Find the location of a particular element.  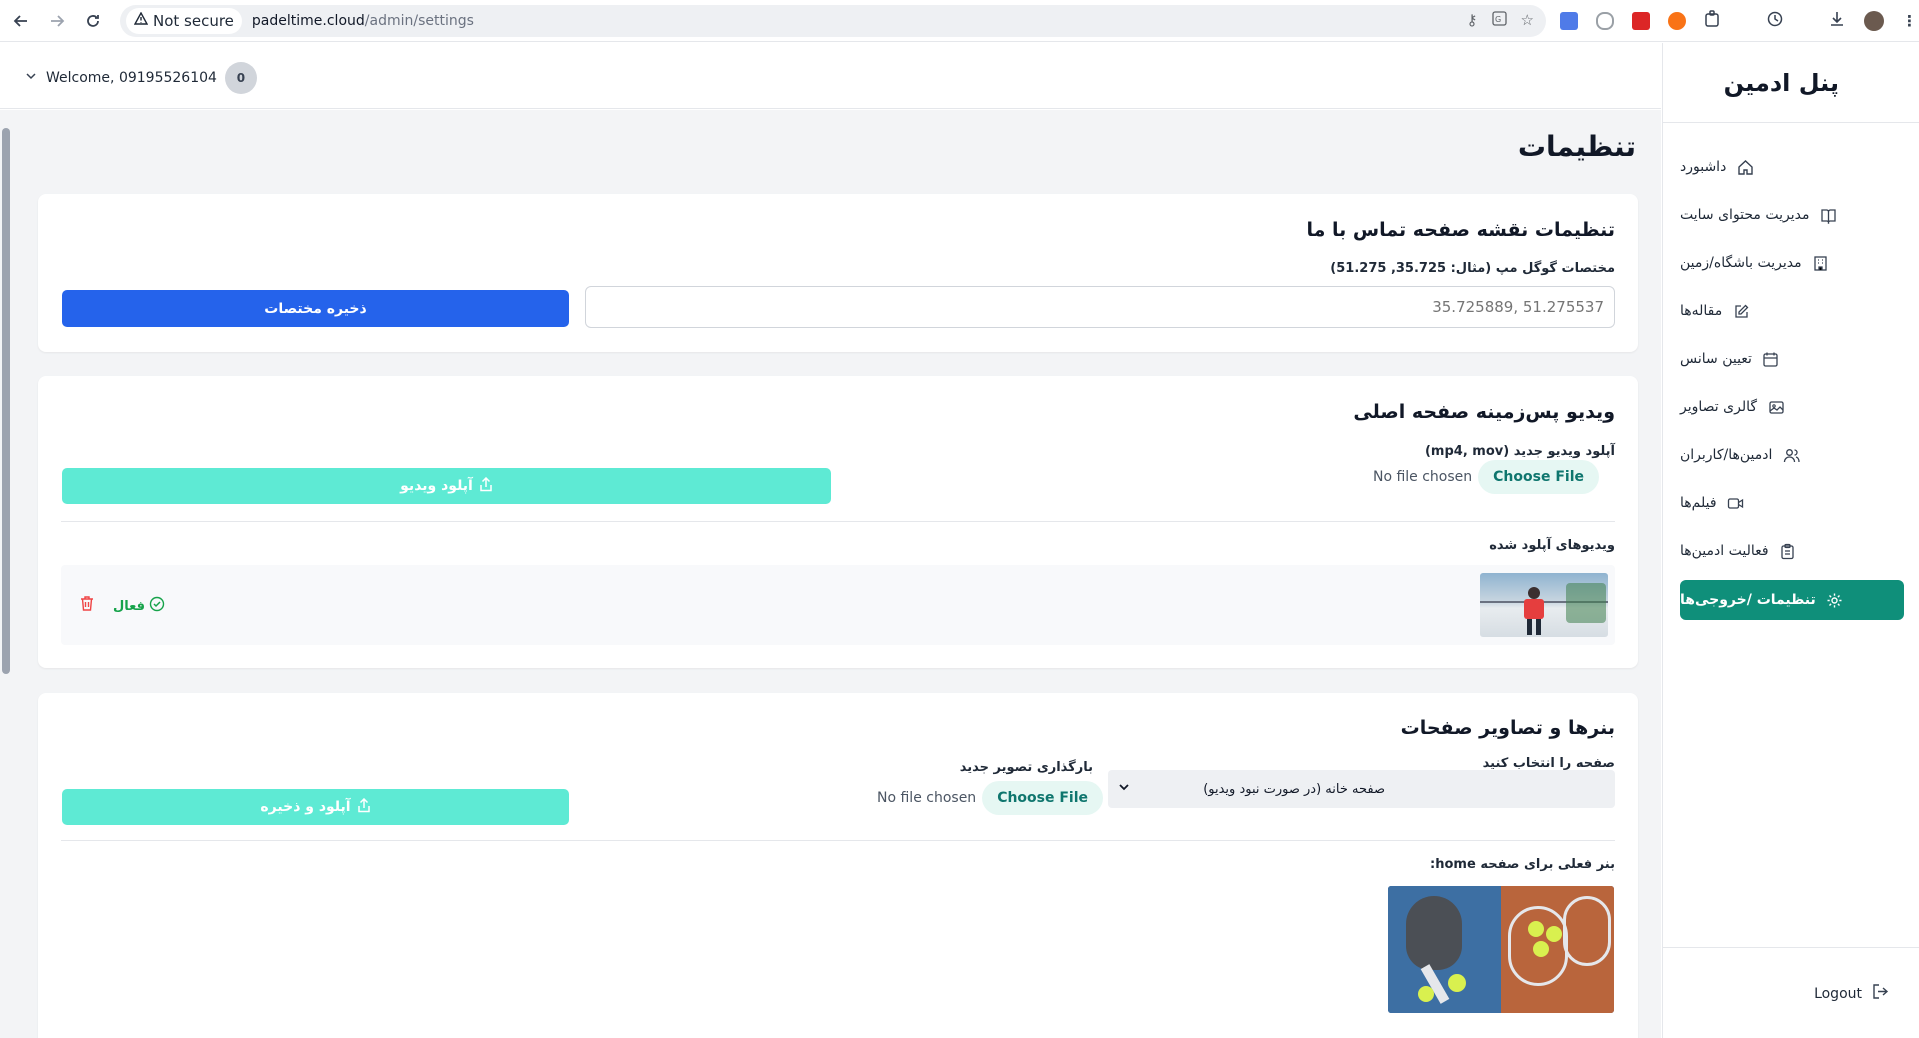

url-text: padeltime.cloud/admin/settings is located at coordinates (363, 21).